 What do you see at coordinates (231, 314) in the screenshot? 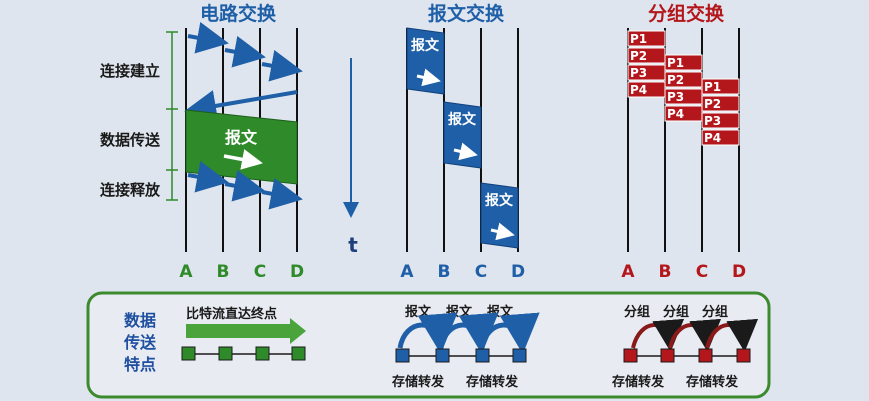
I see `bitstream-label: 比特流直达终点` at bounding box center [231, 314].